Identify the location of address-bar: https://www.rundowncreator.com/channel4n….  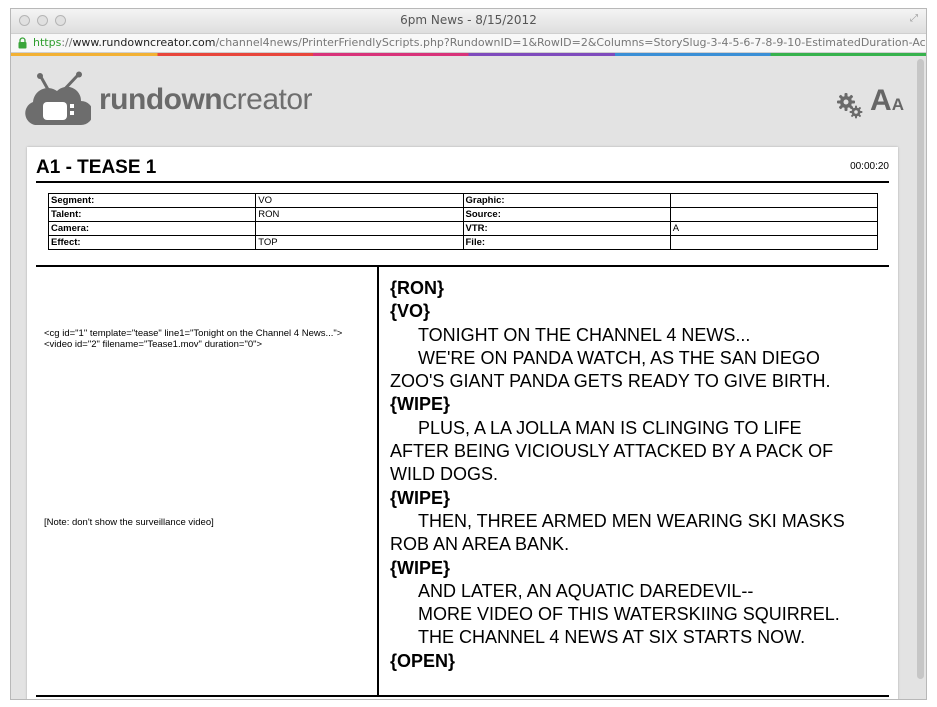
(468, 43).